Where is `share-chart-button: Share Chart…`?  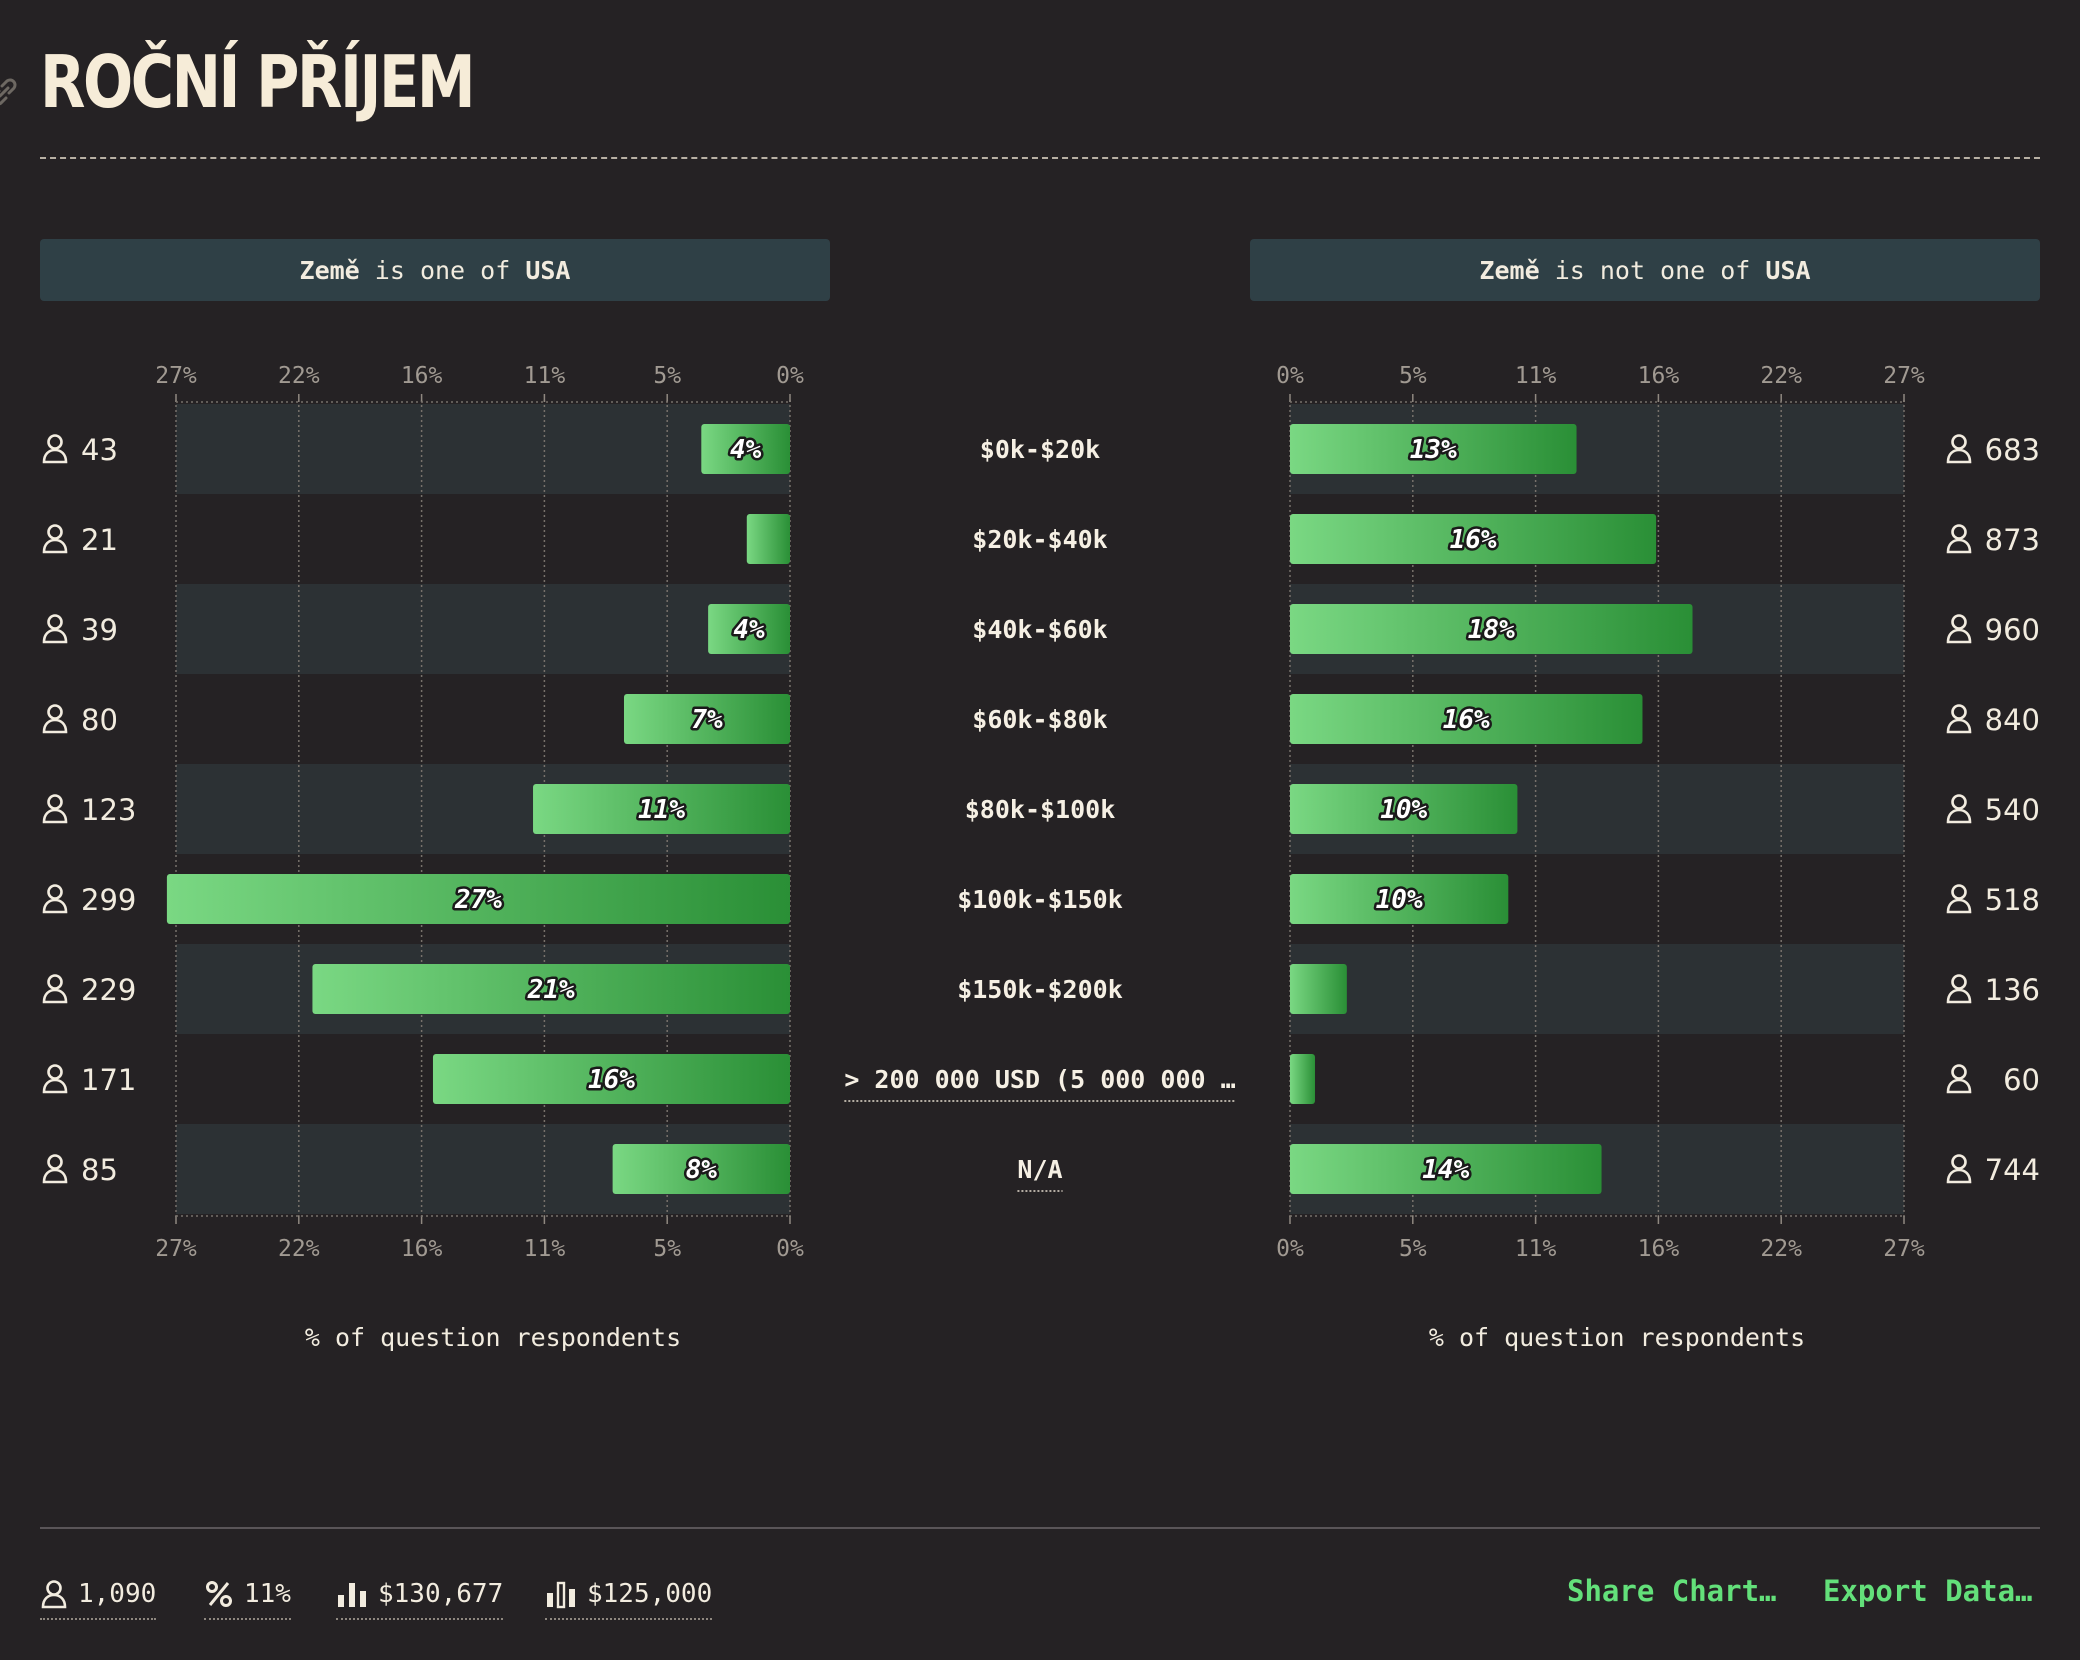
share-chart-button: Share Chart… is located at coordinates (1672, 1591).